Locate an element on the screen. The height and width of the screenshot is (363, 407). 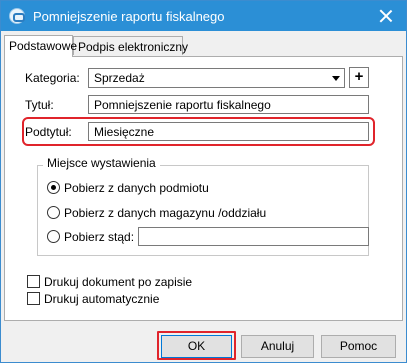
close-icon is located at coordinates (386, 16).